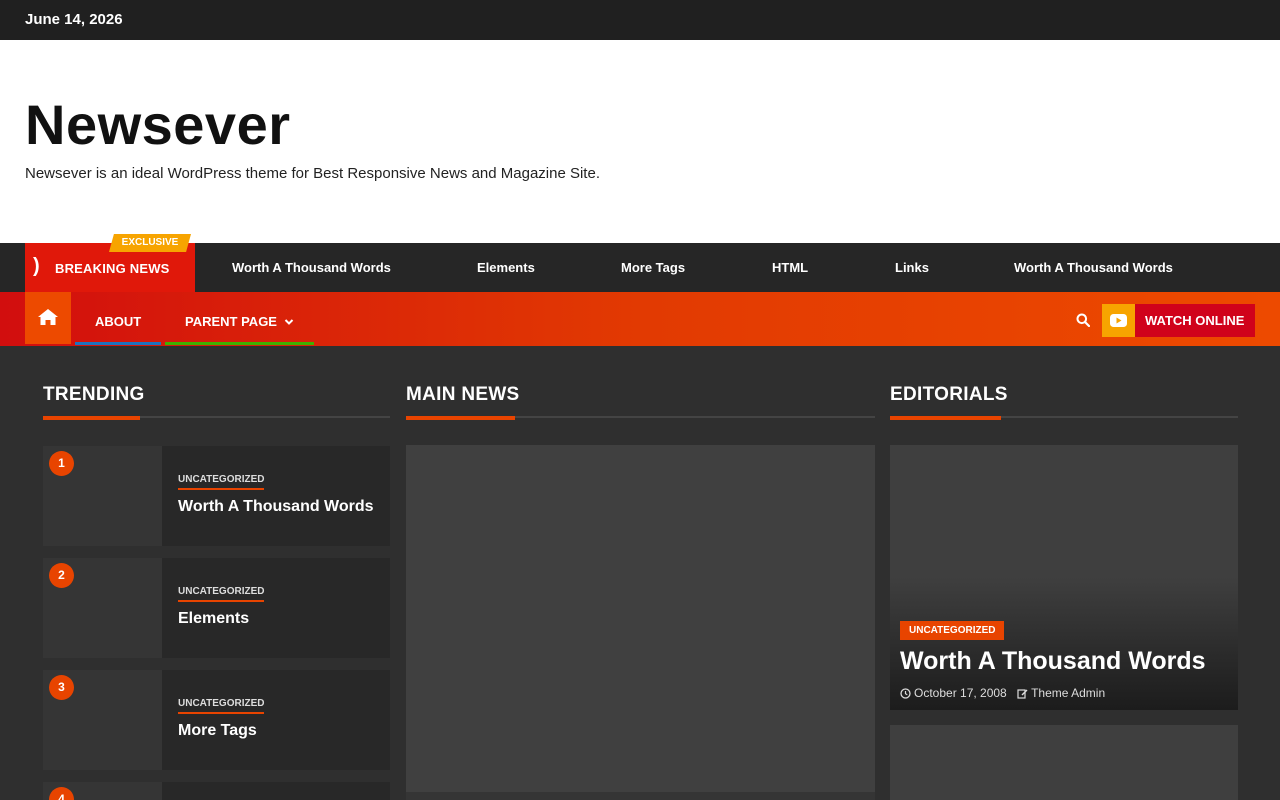 This screenshot has height=800, width=1280. I want to click on section-title-main-news: MAIN NEWS, so click(463, 394).